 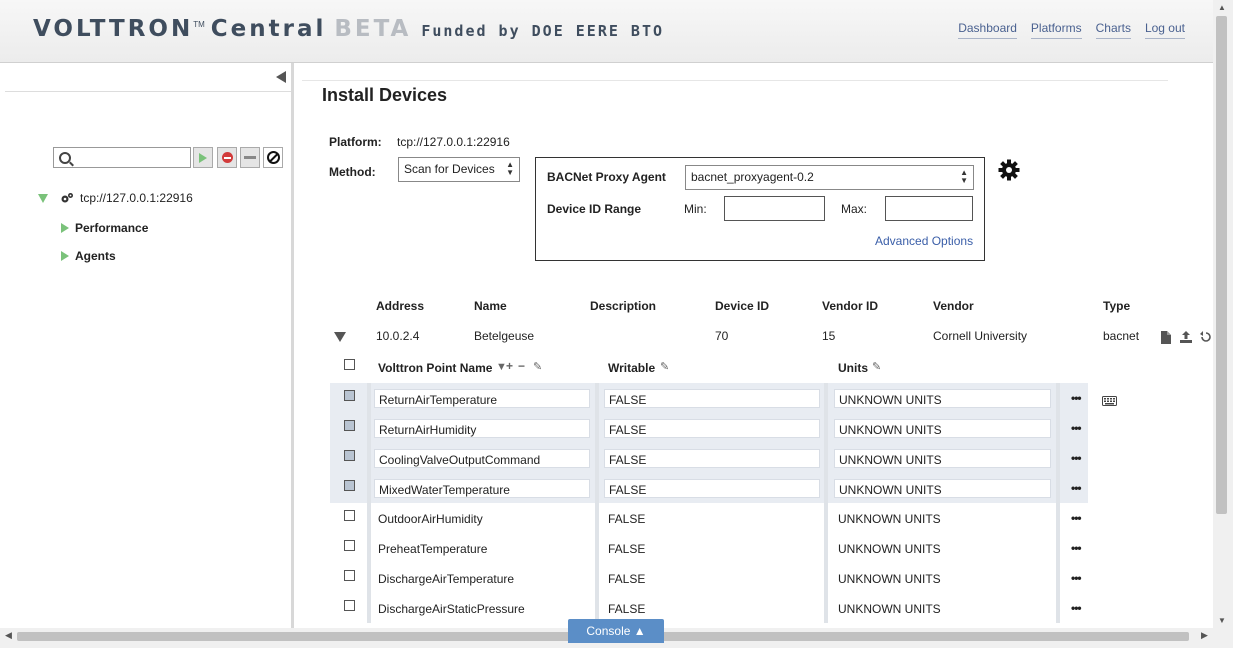 I want to click on point-name-cell: MixedWaterTemperature, so click(x=482, y=488).